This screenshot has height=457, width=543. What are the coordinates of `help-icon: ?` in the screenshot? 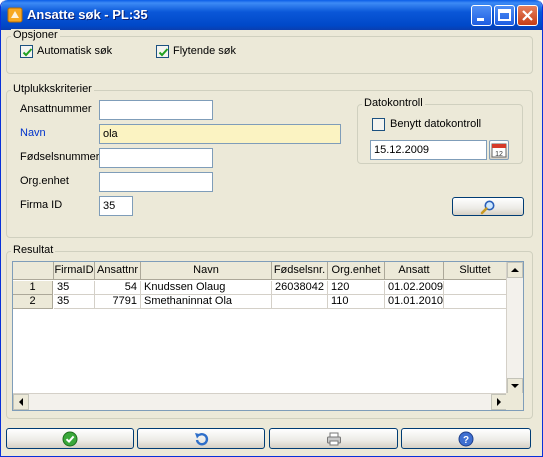 It's located at (466, 438).